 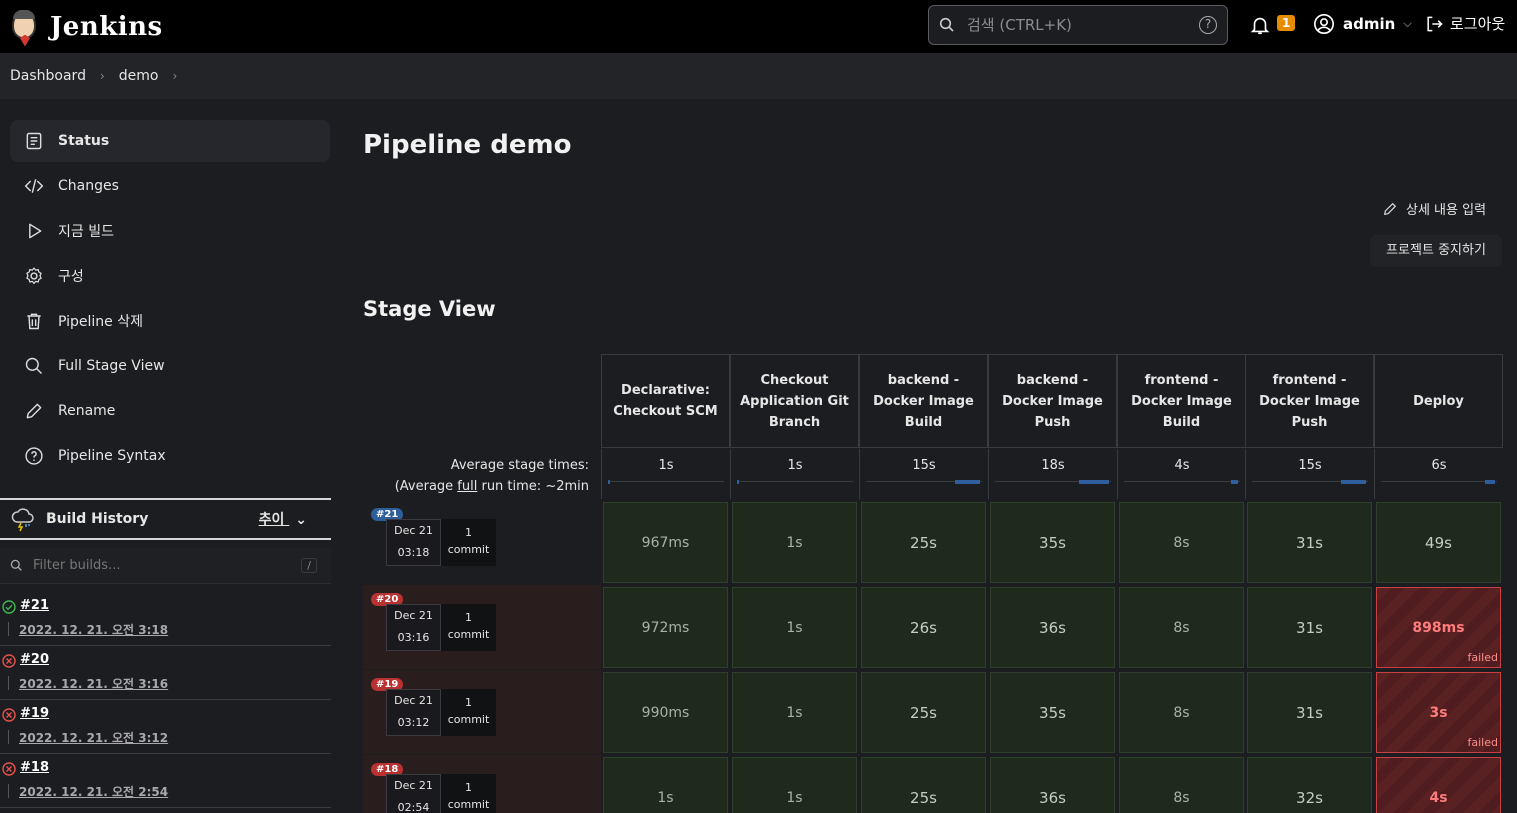 I want to click on sidebar-item-delete: Pipeline 삭제, so click(x=170, y=321).